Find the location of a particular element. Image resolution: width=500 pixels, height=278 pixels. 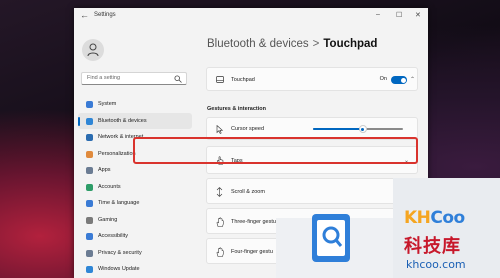

sidebar-item-label: Privacy & security is located at coordinates (120, 252).